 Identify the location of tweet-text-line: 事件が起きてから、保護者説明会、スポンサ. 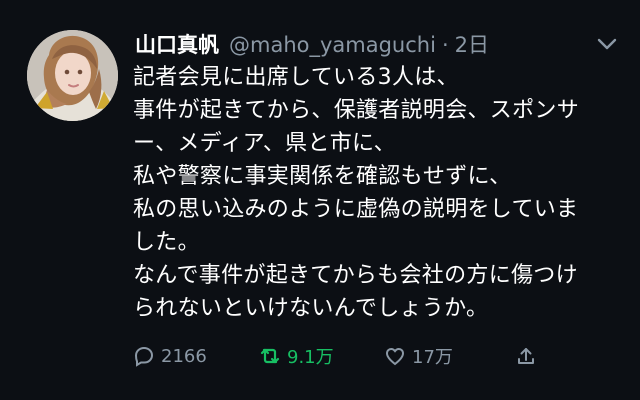
(356, 110).